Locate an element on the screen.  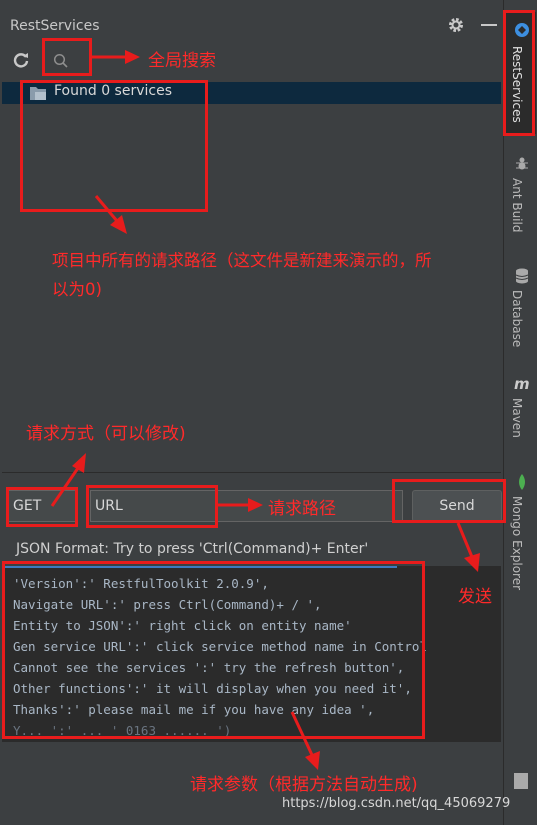
annotation-method: 请求方式（可以修改) is located at coordinates (106, 434).